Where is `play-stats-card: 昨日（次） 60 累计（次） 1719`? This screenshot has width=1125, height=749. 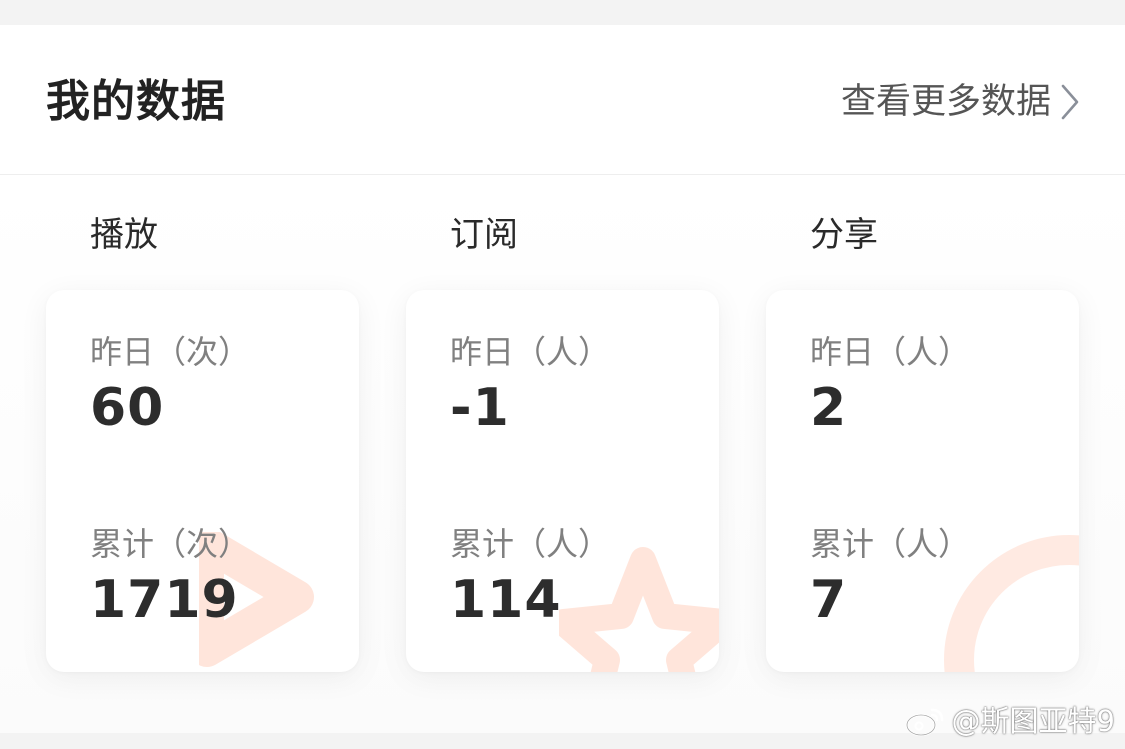 play-stats-card: 昨日（次） 60 累计（次） 1719 is located at coordinates (202, 481).